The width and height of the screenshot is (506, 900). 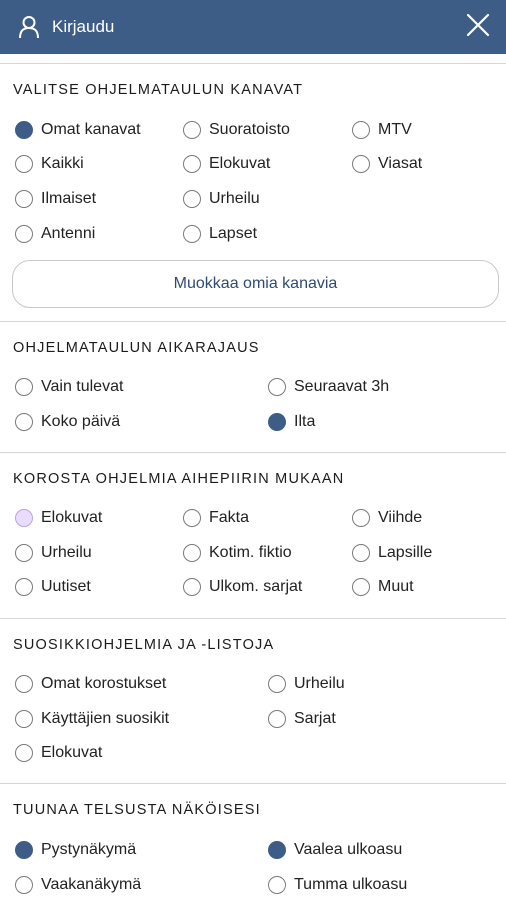 I want to click on section-title: OHJELMATAULUN AIKARAJAUS, so click(x=136, y=348).